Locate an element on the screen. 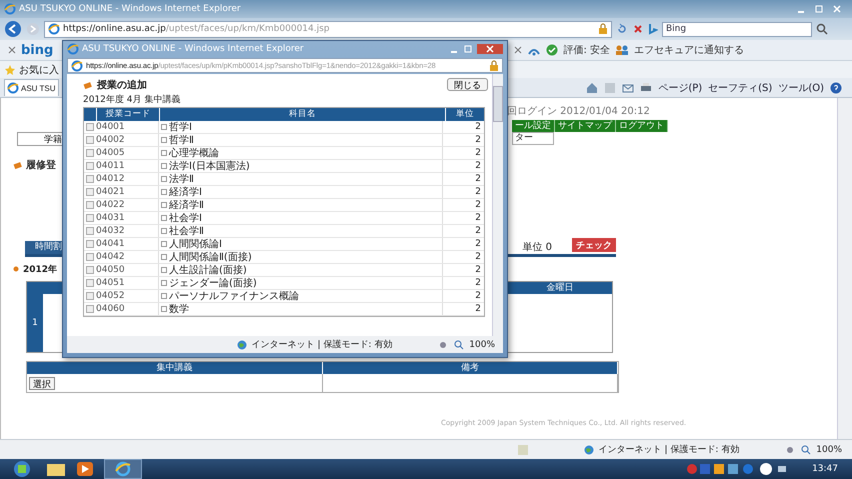  close-button: 閉じる is located at coordinates (467, 84).